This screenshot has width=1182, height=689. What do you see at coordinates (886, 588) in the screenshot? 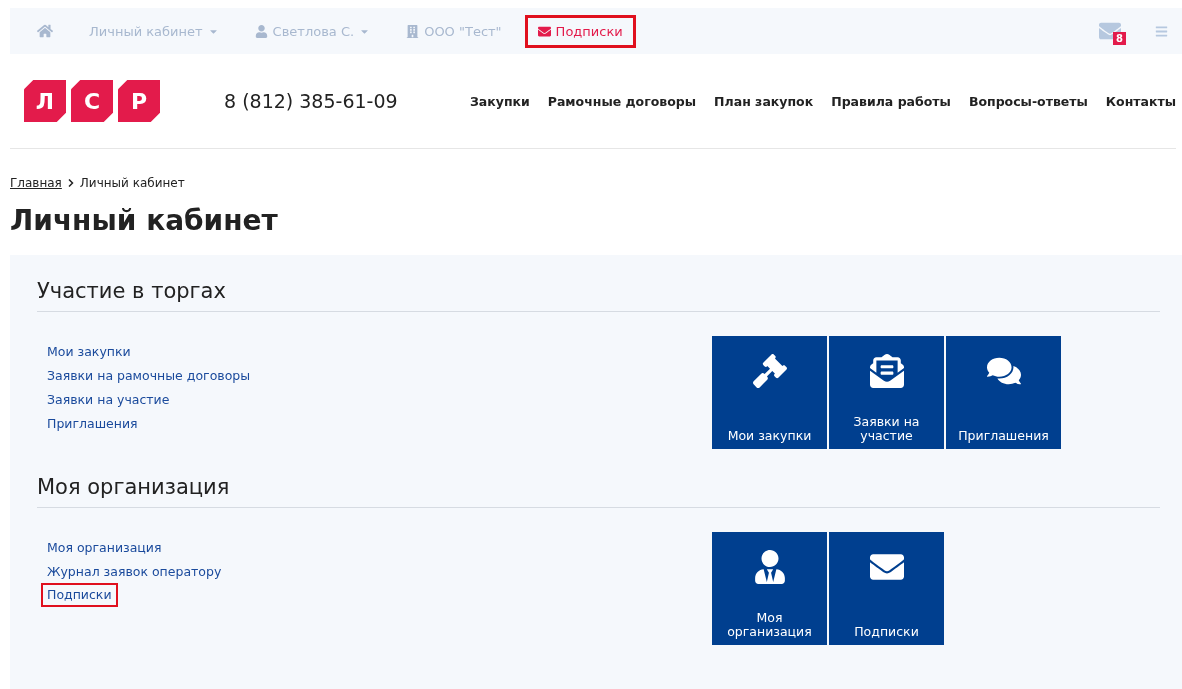
I see `tile-button: Подписки` at bounding box center [886, 588].